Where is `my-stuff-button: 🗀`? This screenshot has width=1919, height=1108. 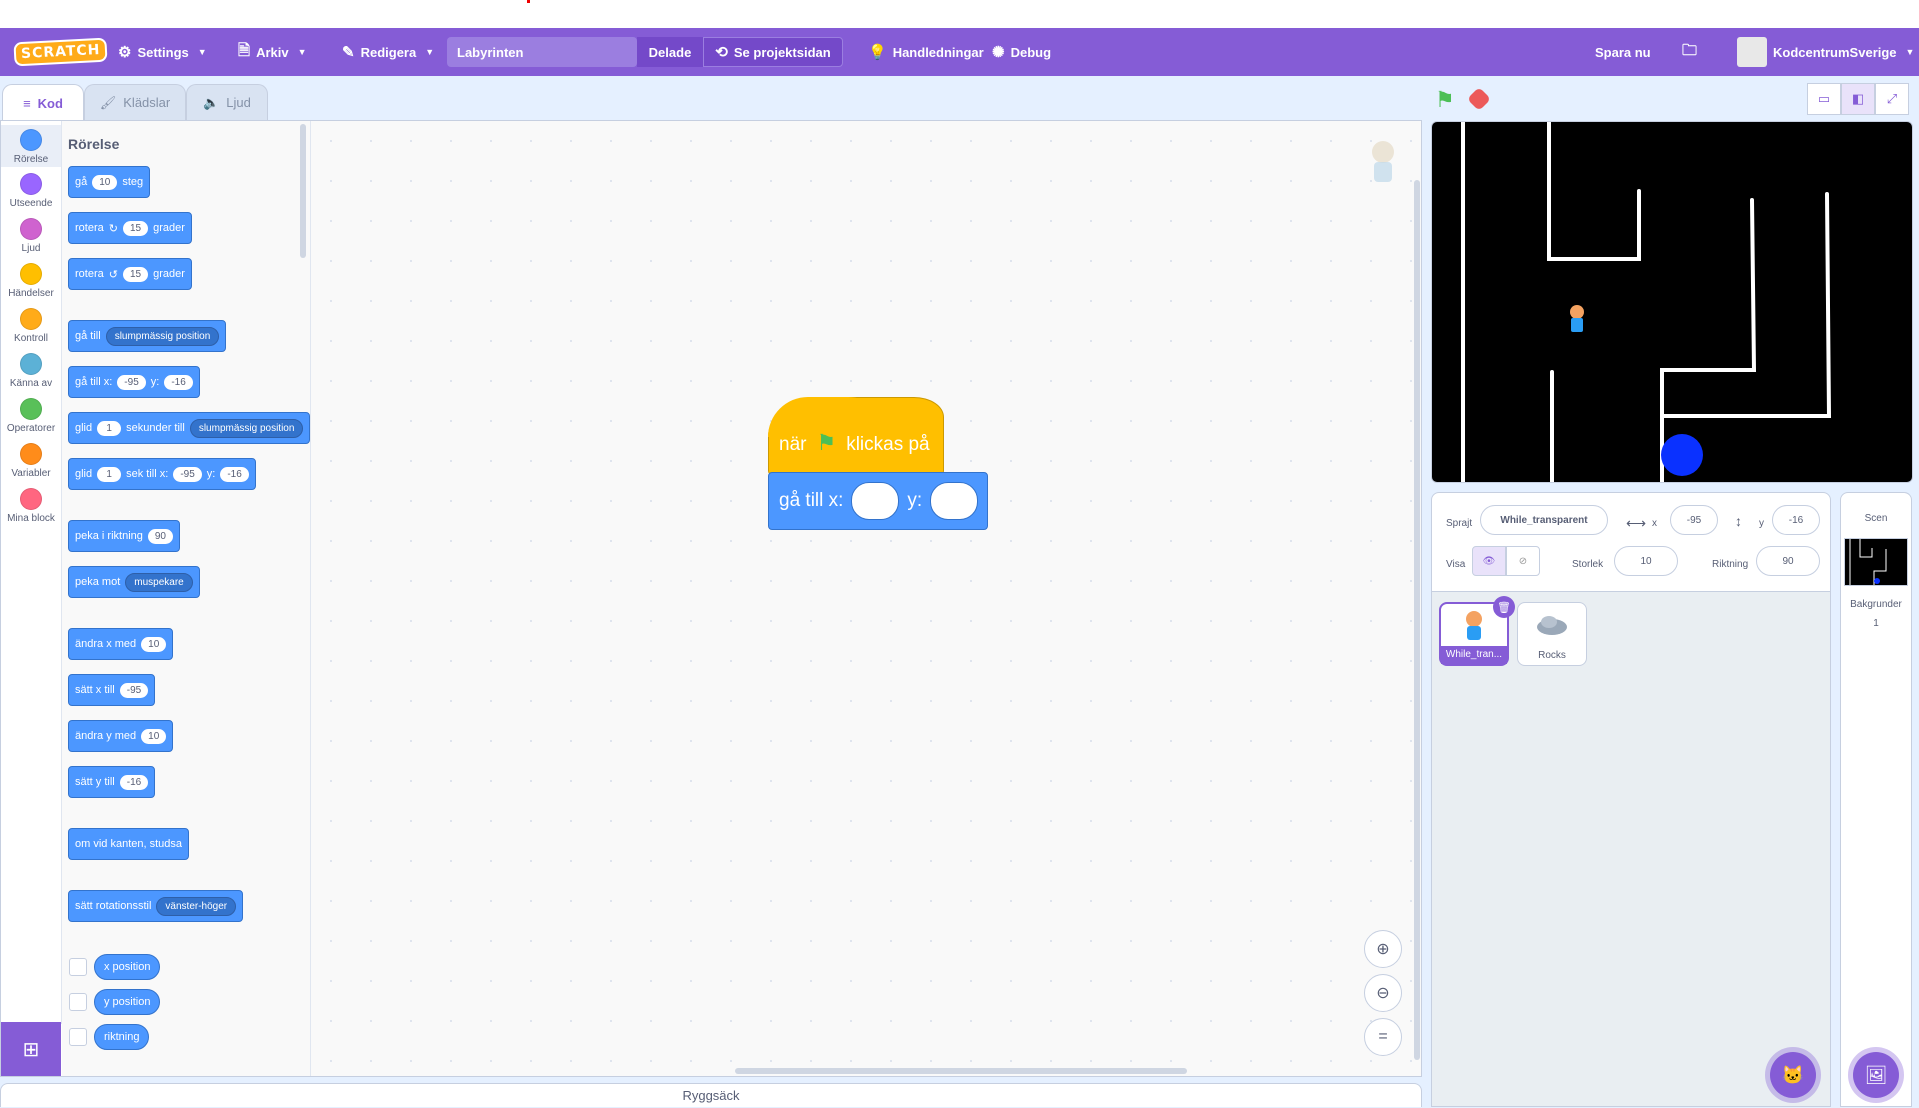
my-stuff-button: 🗀 is located at coordinates (1689, 52).